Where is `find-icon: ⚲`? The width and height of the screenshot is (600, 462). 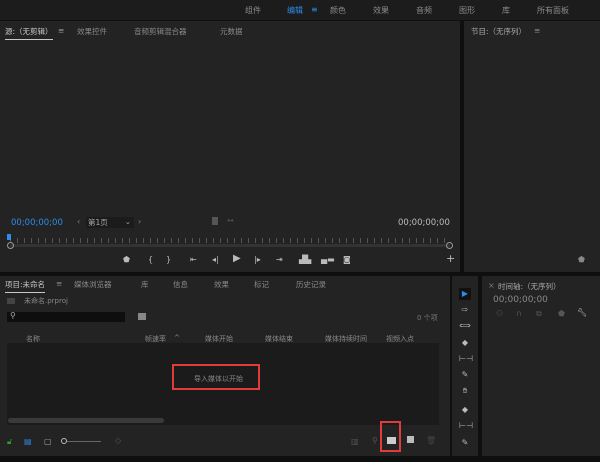 find-icon: ⚲ is located at coordinates (375, 440).